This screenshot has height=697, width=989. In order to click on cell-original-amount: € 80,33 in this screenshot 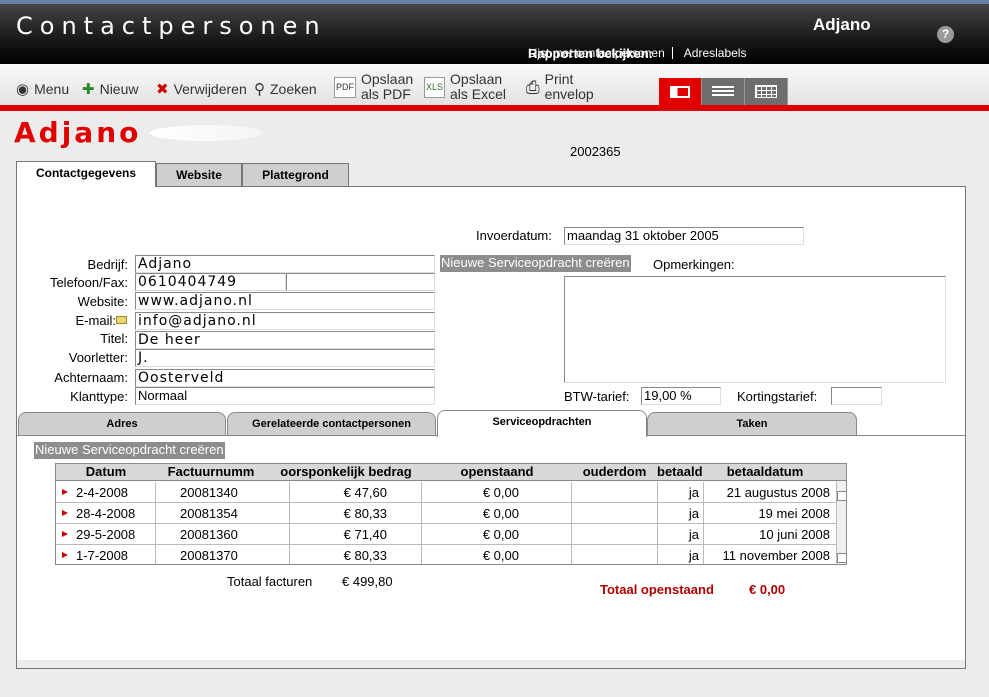, I will do `click(356, 513)`.